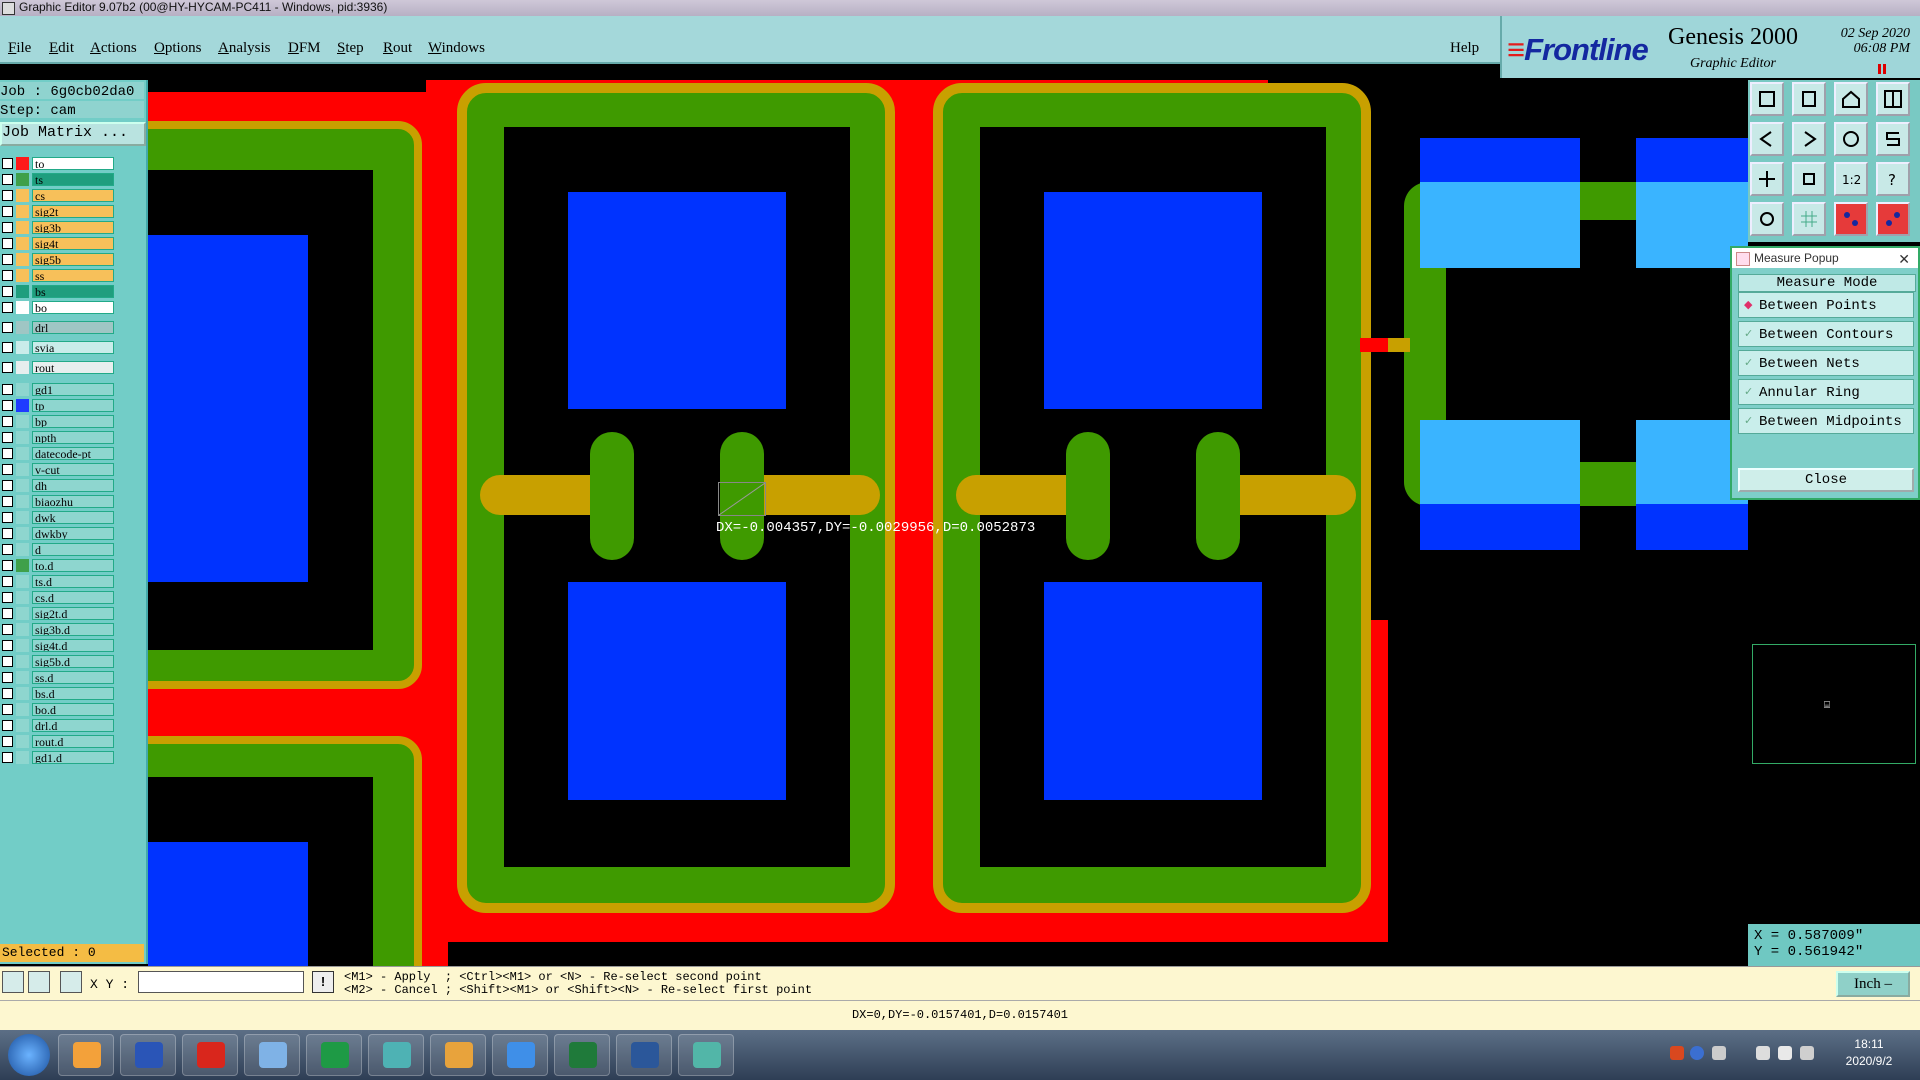  Describe the element at coordinates (1825, 258) in the screenshot. I see `measure-popup-titlebar: Measure Popup ✕` at that location.